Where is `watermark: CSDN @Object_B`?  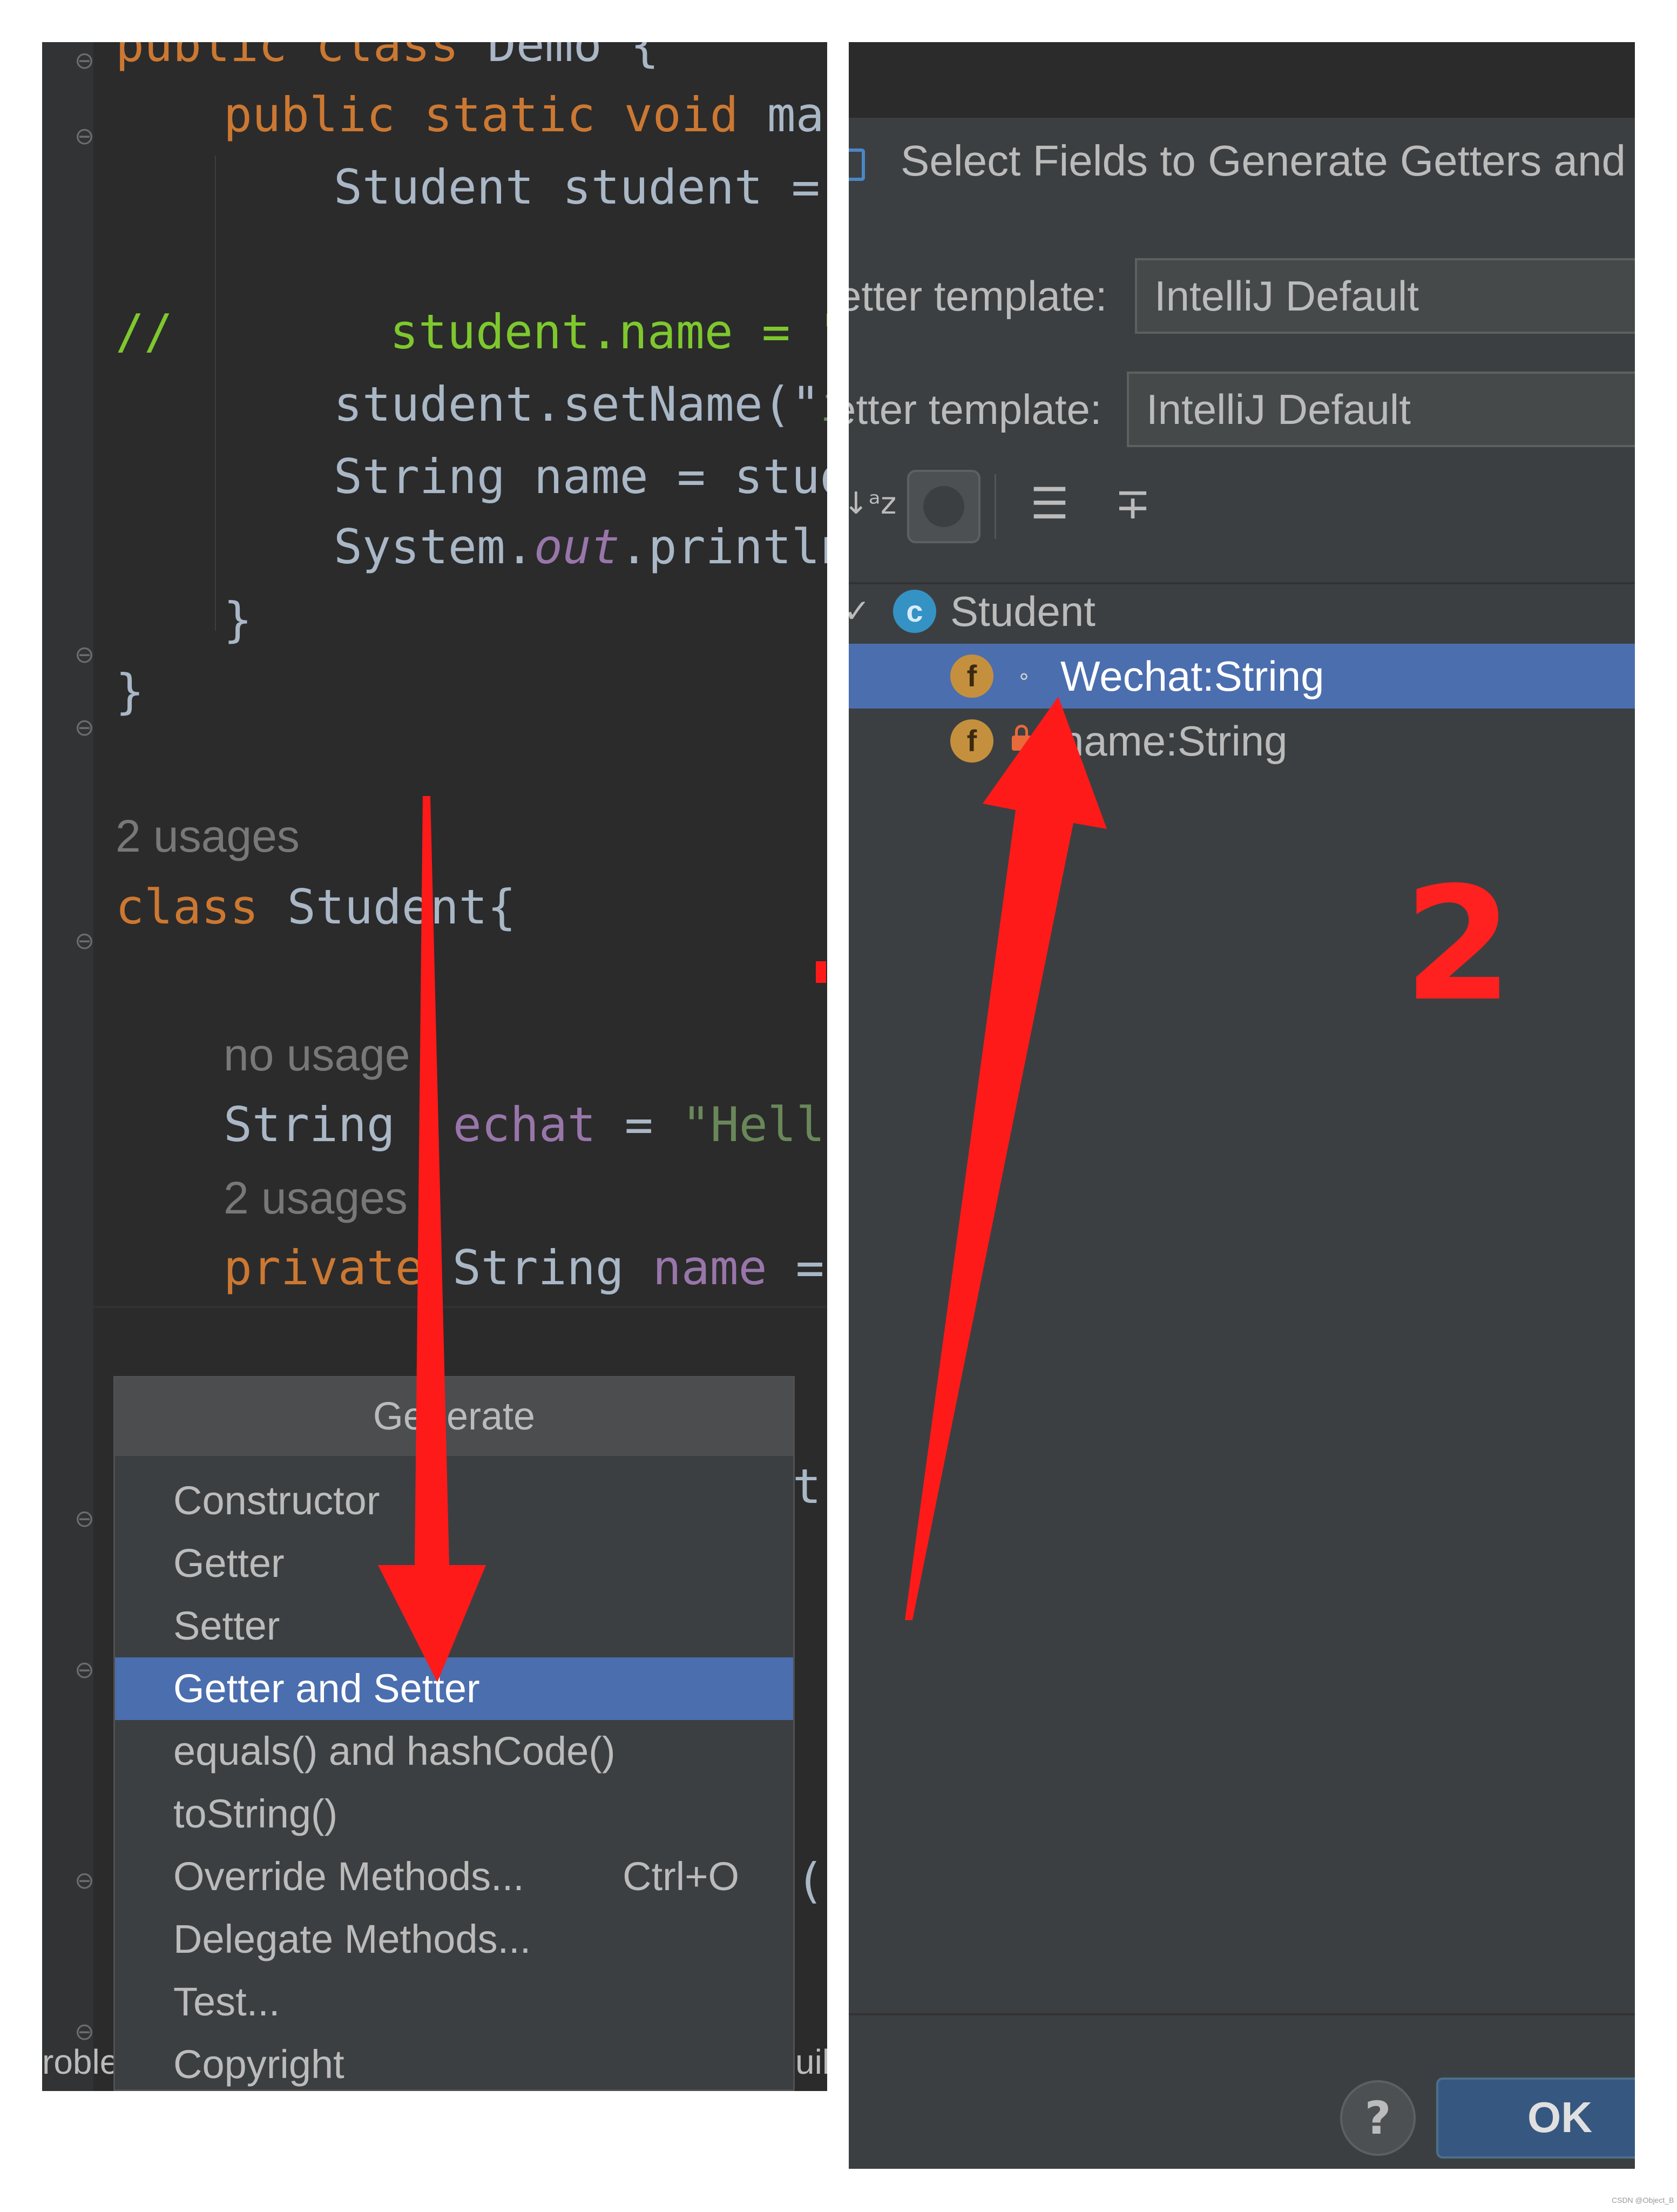 watermark: CSDN @Object_B is located at coordinates (1643, 2200).